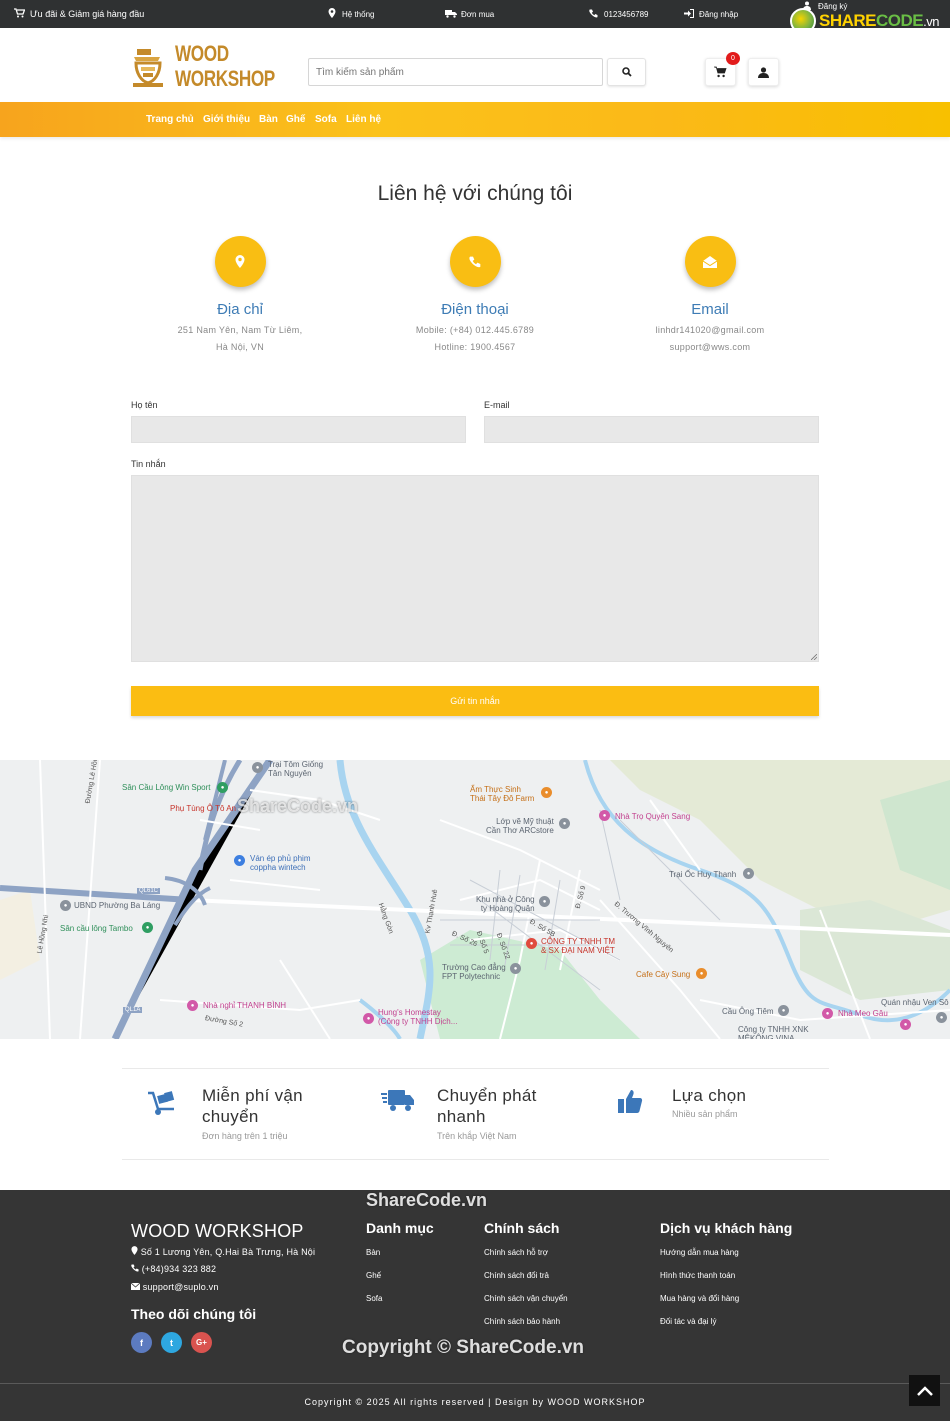  I want to click on road-label: QL1A, so click(133, 1010).